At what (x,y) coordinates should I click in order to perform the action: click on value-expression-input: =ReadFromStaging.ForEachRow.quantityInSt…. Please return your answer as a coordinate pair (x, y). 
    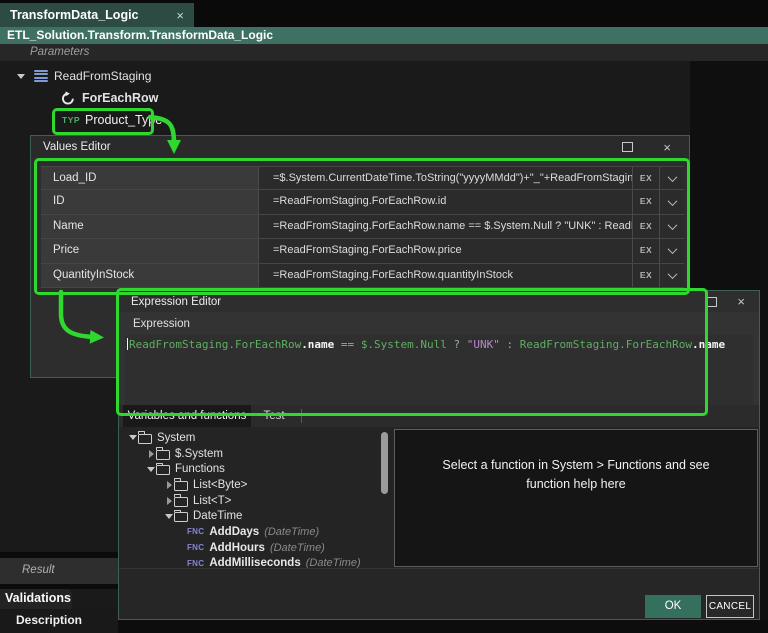
    Looking at the image, I should click on (446, 275).